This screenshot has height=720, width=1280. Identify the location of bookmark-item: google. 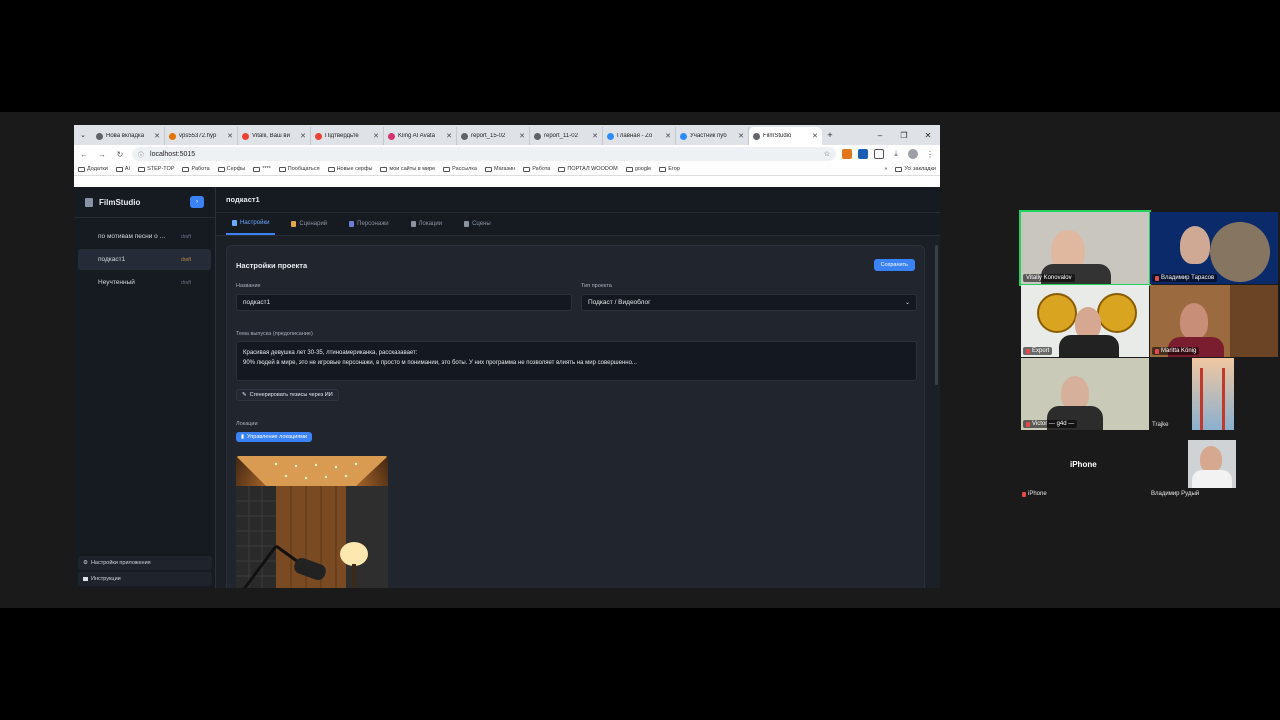
(638, 169).